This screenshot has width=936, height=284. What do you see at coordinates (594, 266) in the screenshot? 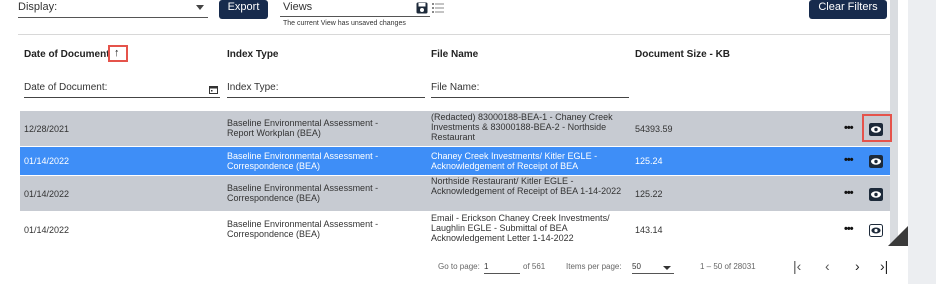
I see `items-per-page-label: Items per page:` at bounding box center [594, 266].